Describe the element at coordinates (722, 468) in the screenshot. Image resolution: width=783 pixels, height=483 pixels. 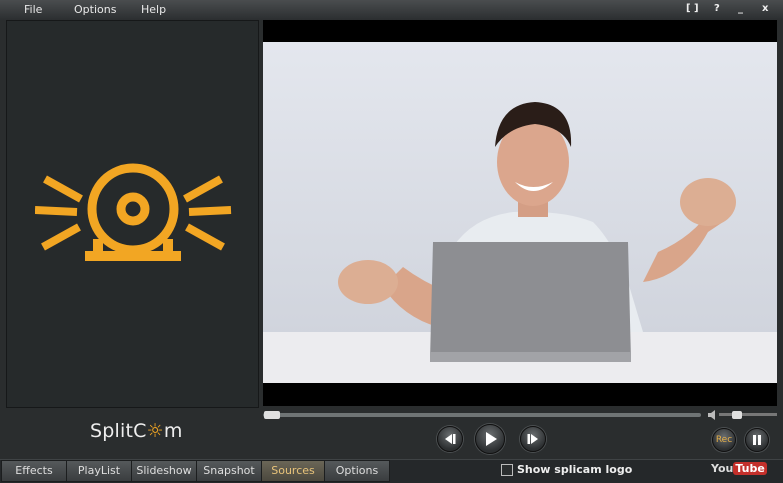
I see `youtube-you: You` at that location.